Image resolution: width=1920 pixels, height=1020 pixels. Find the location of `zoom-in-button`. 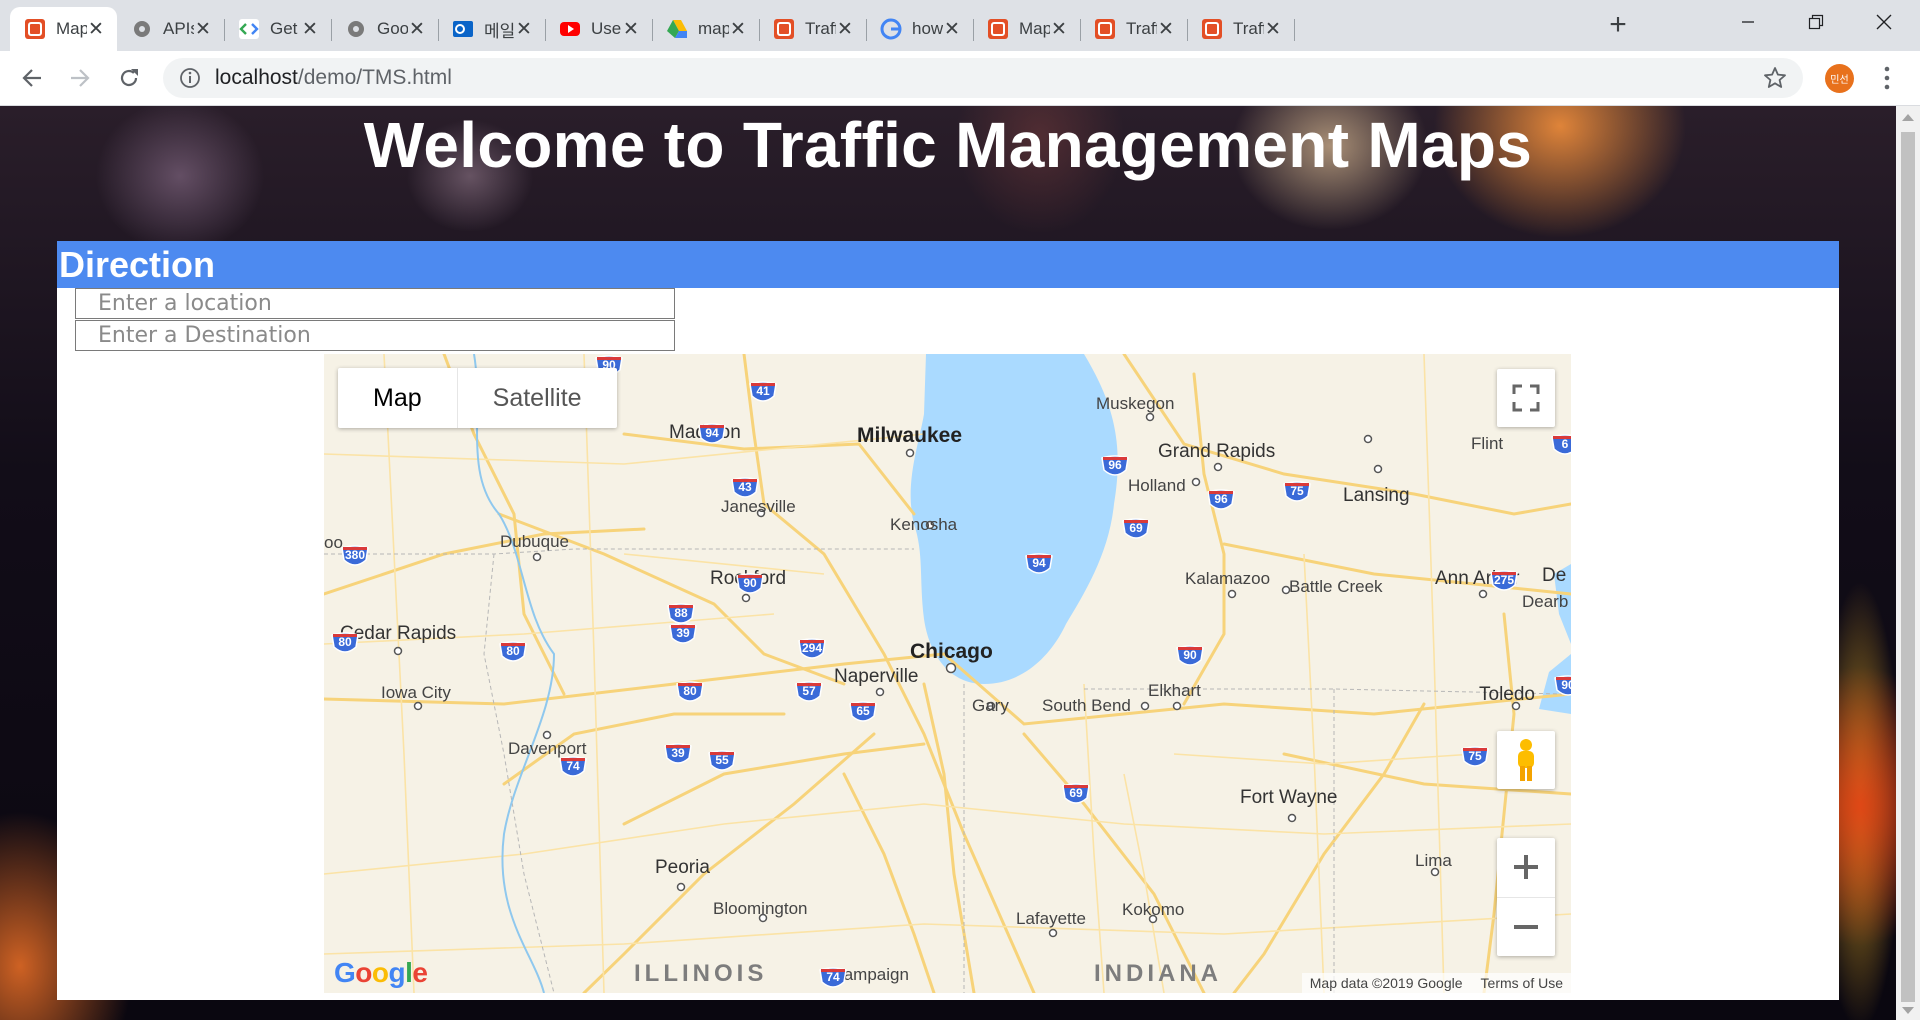

zoom-in-button is located at coordinates (1526, 868).